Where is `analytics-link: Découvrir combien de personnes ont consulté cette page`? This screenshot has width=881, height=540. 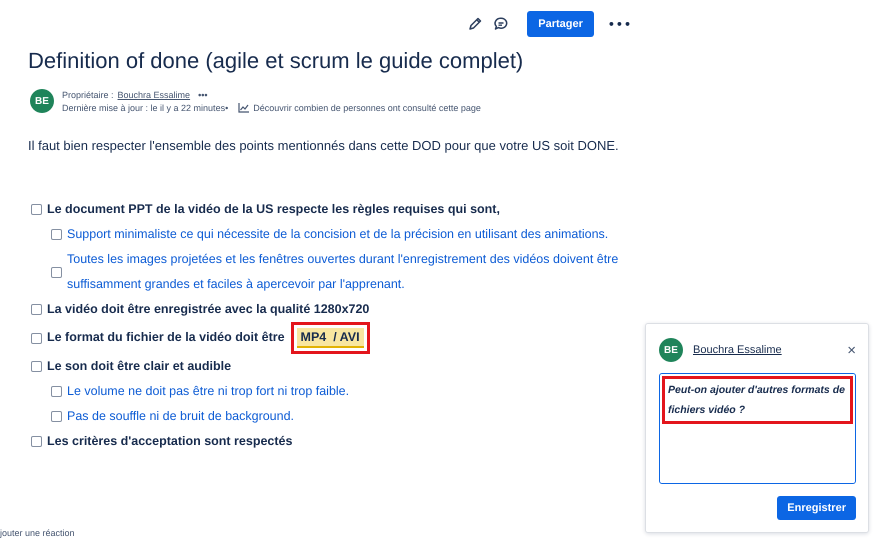
analytics-link: Découvrir combien de personnes ont consulté cette page is located at coordinates (367, 107).